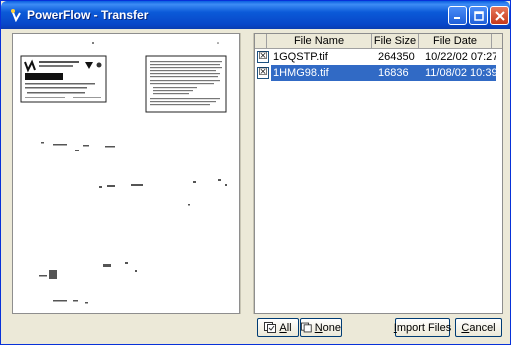 This screenshot has width=511, height=345. Describe the element at coordinates (323, 73) in the screenshot. I see `file-name-cell: 1HMG98.tif` at that location.